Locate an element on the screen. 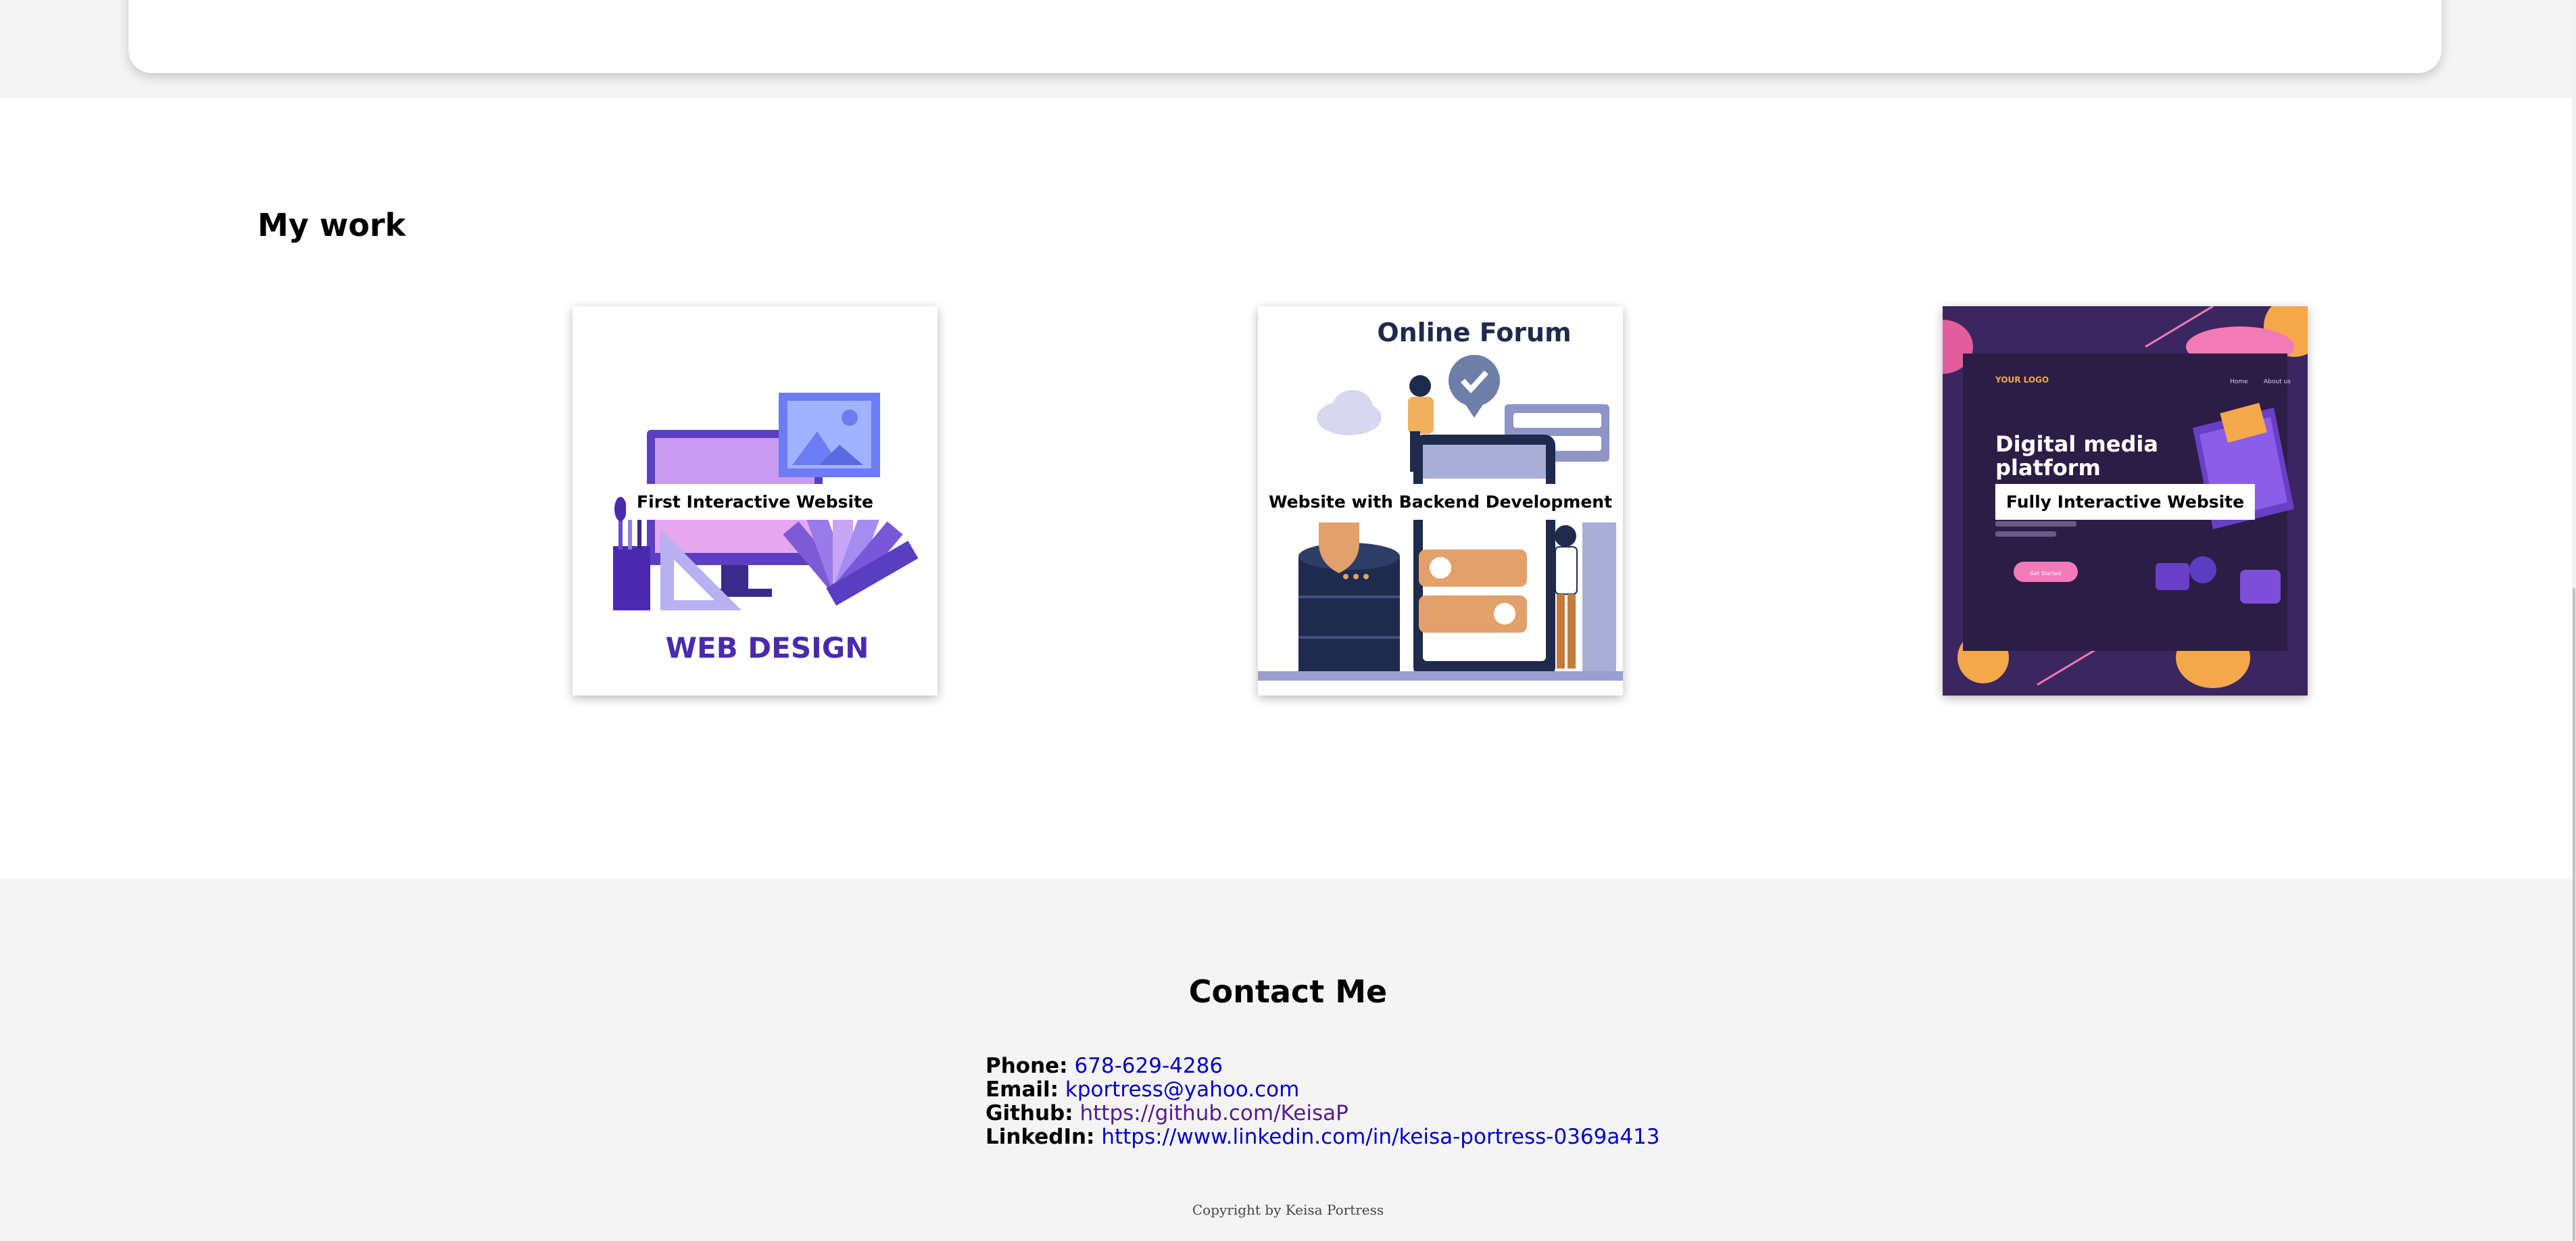 The width and height of the screenshot is (2576, 1241). linkedin-label: LinkedIn: is located at coordinates (1040, 1137).